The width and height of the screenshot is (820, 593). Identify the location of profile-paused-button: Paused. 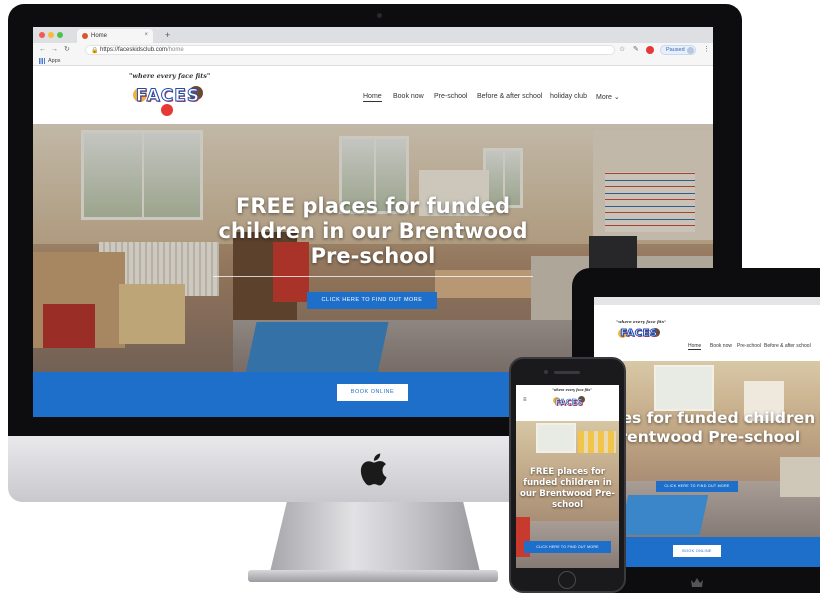
(678, 50).